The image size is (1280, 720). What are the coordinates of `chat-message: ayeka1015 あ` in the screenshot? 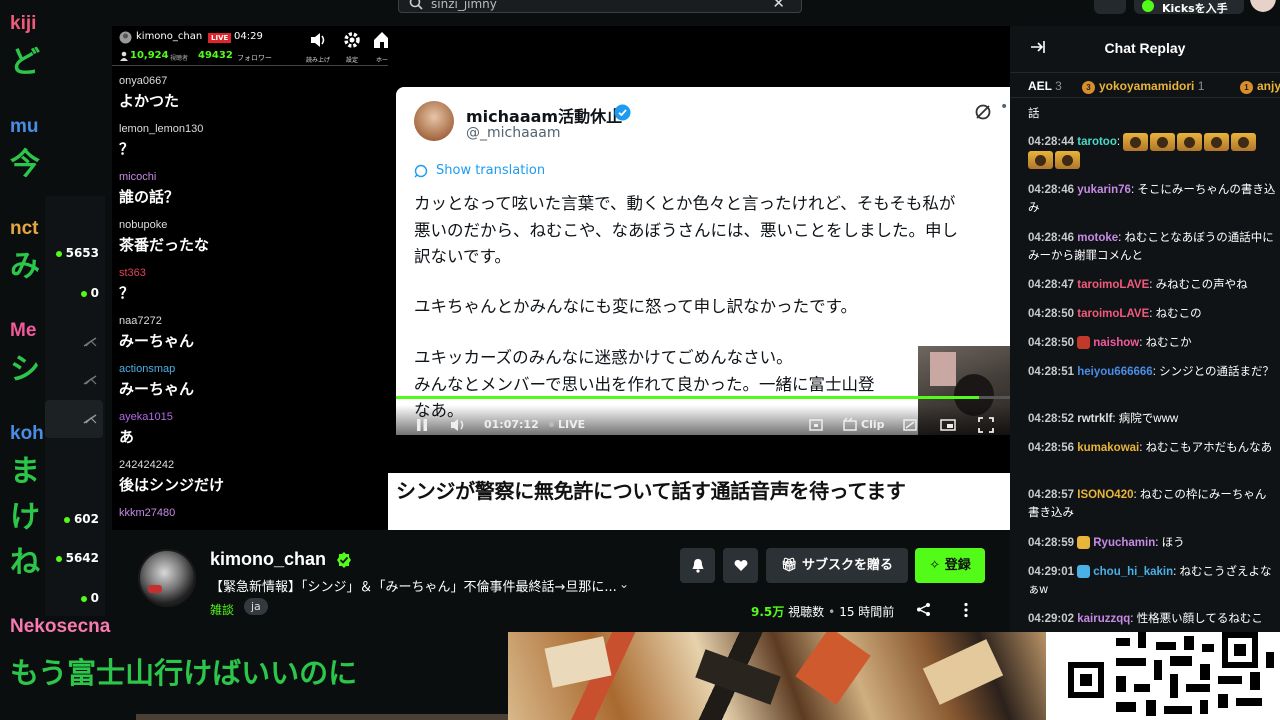 It's located at (249, 429).